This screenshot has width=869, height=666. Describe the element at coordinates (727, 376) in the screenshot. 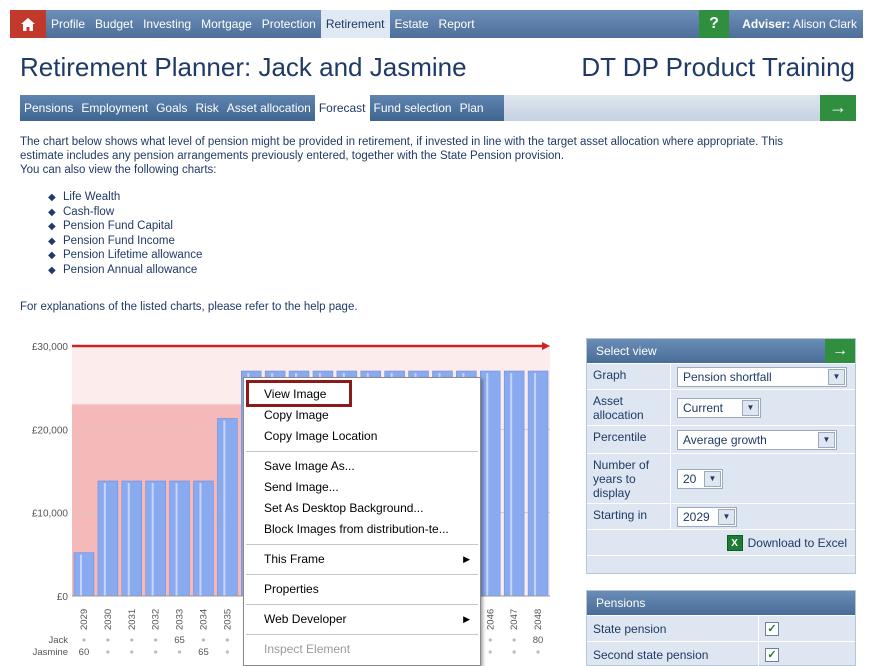

I see `graph-value: Pension shortfall` at that location.